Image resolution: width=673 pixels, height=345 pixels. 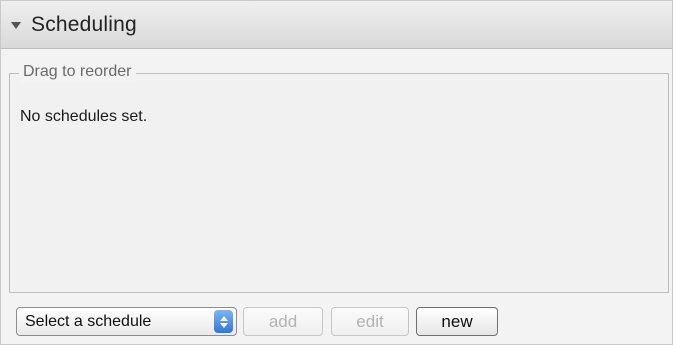 I want to click on panel-header: Scheduling, so click(x=336, y=25).